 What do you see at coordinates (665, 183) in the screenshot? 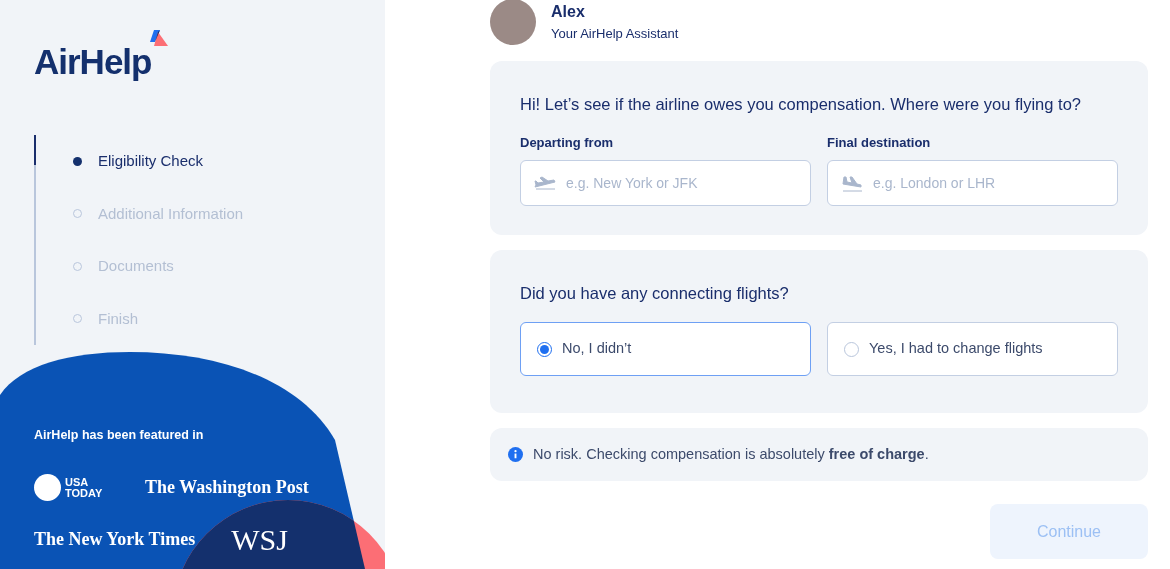
I see `input-field: e.g. New York or JFK` at bounding box center [665, 183].